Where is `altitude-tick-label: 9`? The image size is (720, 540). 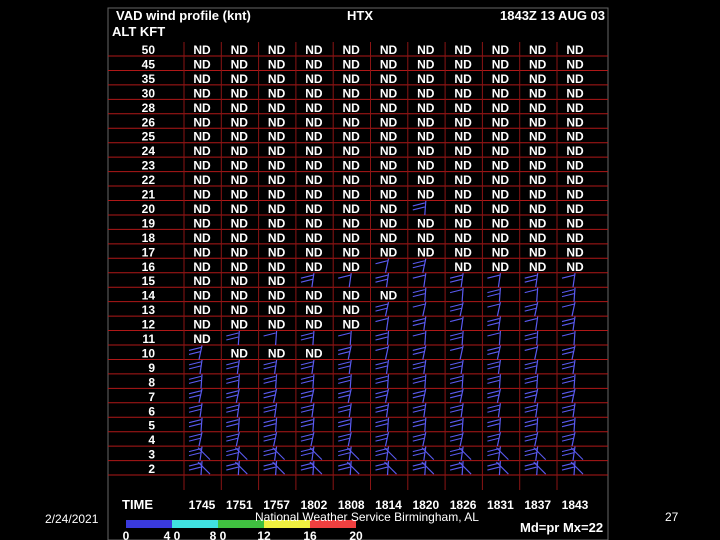
altitude-tick-label: 9 is located at coordinates (151, 368).